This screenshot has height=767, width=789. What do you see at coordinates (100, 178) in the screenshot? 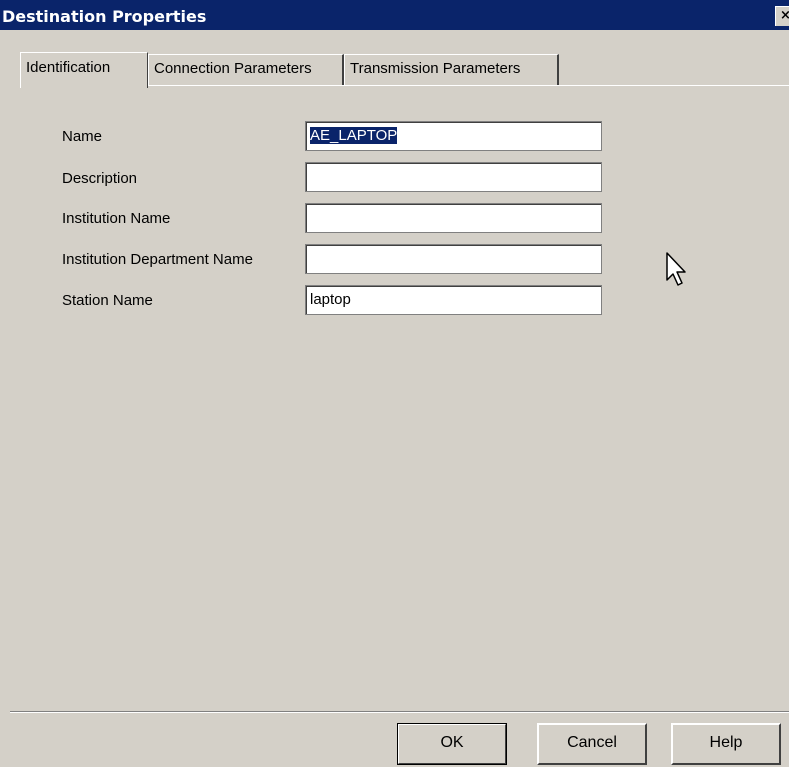
I see `description-label: Description` at bounding box center [100, 178].